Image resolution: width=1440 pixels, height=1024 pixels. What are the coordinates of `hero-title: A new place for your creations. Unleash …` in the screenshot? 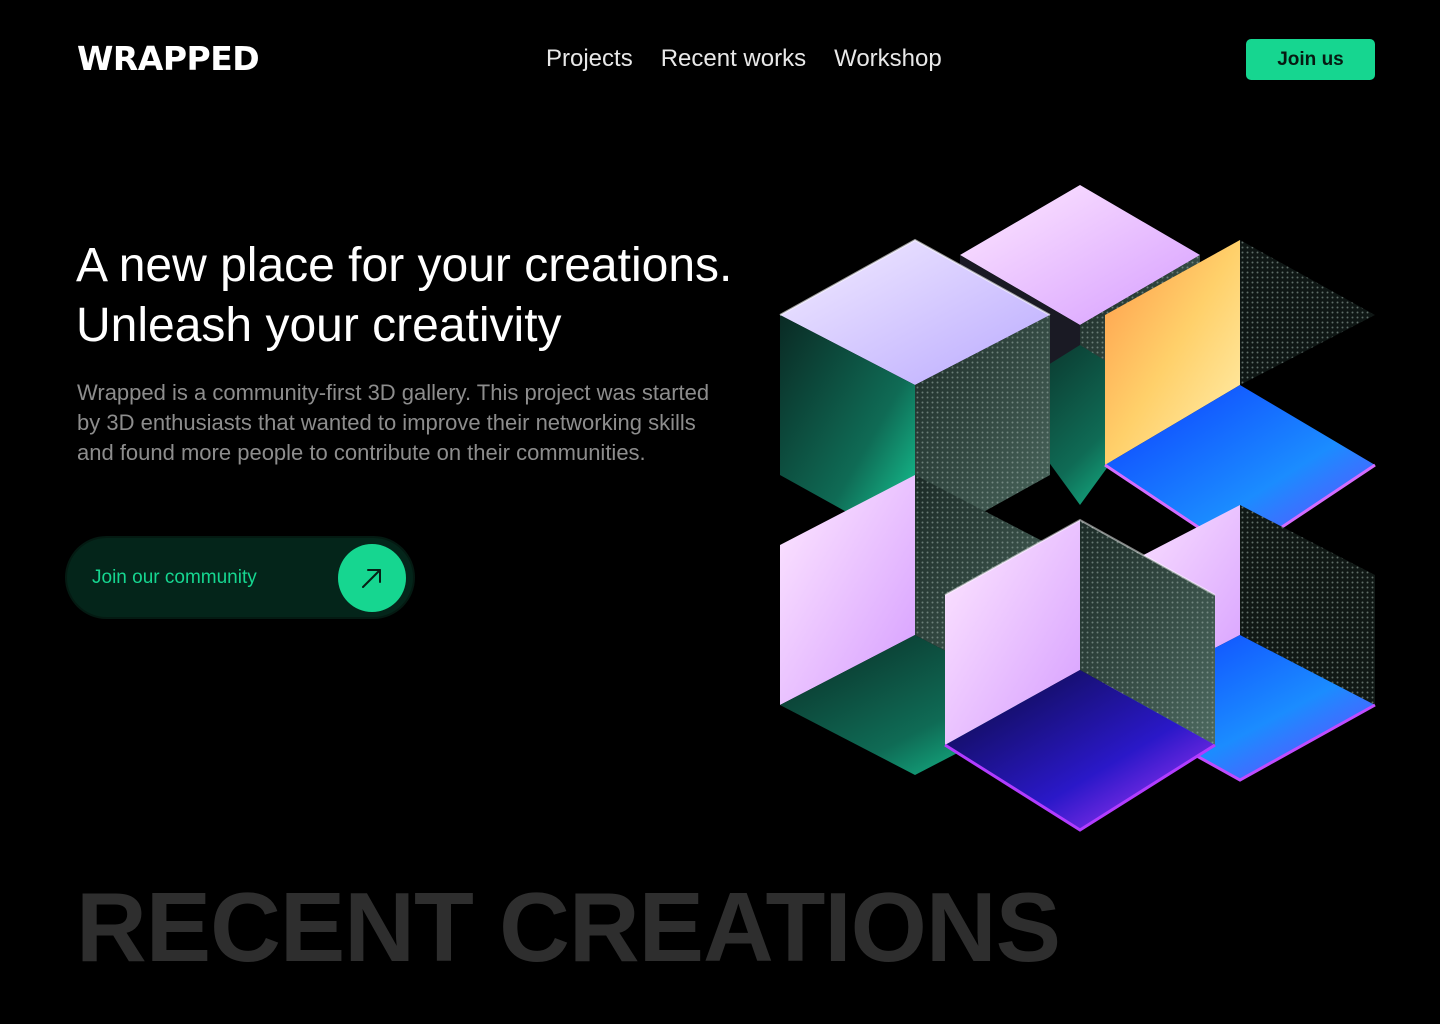 It's located at (426, 296).